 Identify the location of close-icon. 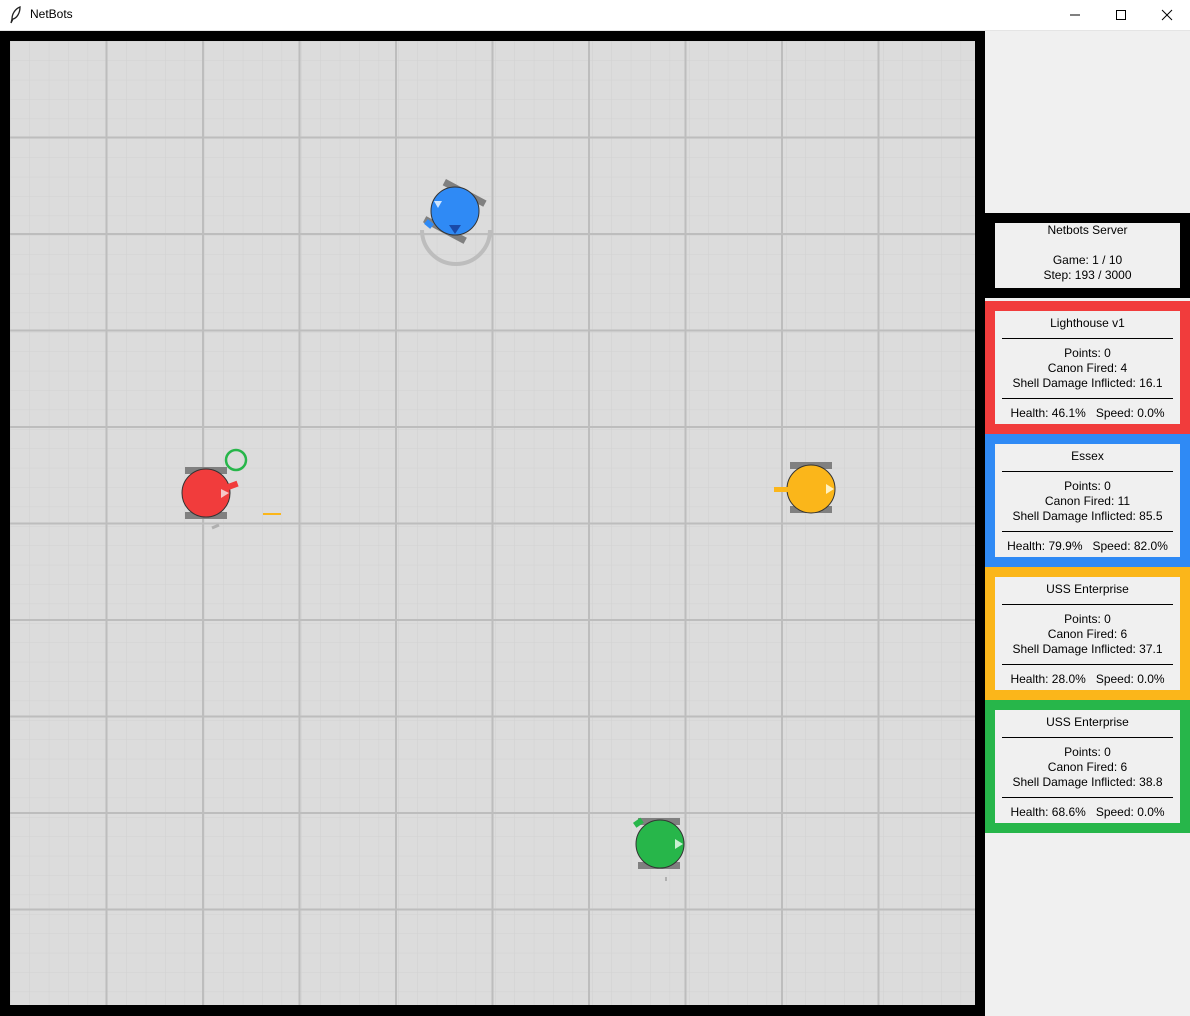
(1167, 15).